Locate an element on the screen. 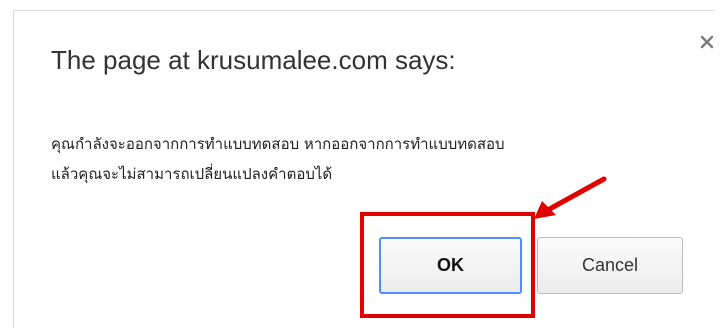 Image resolution: width=721 pixels, height=330 pixels. close-icon is located at coordinates (707, 42).